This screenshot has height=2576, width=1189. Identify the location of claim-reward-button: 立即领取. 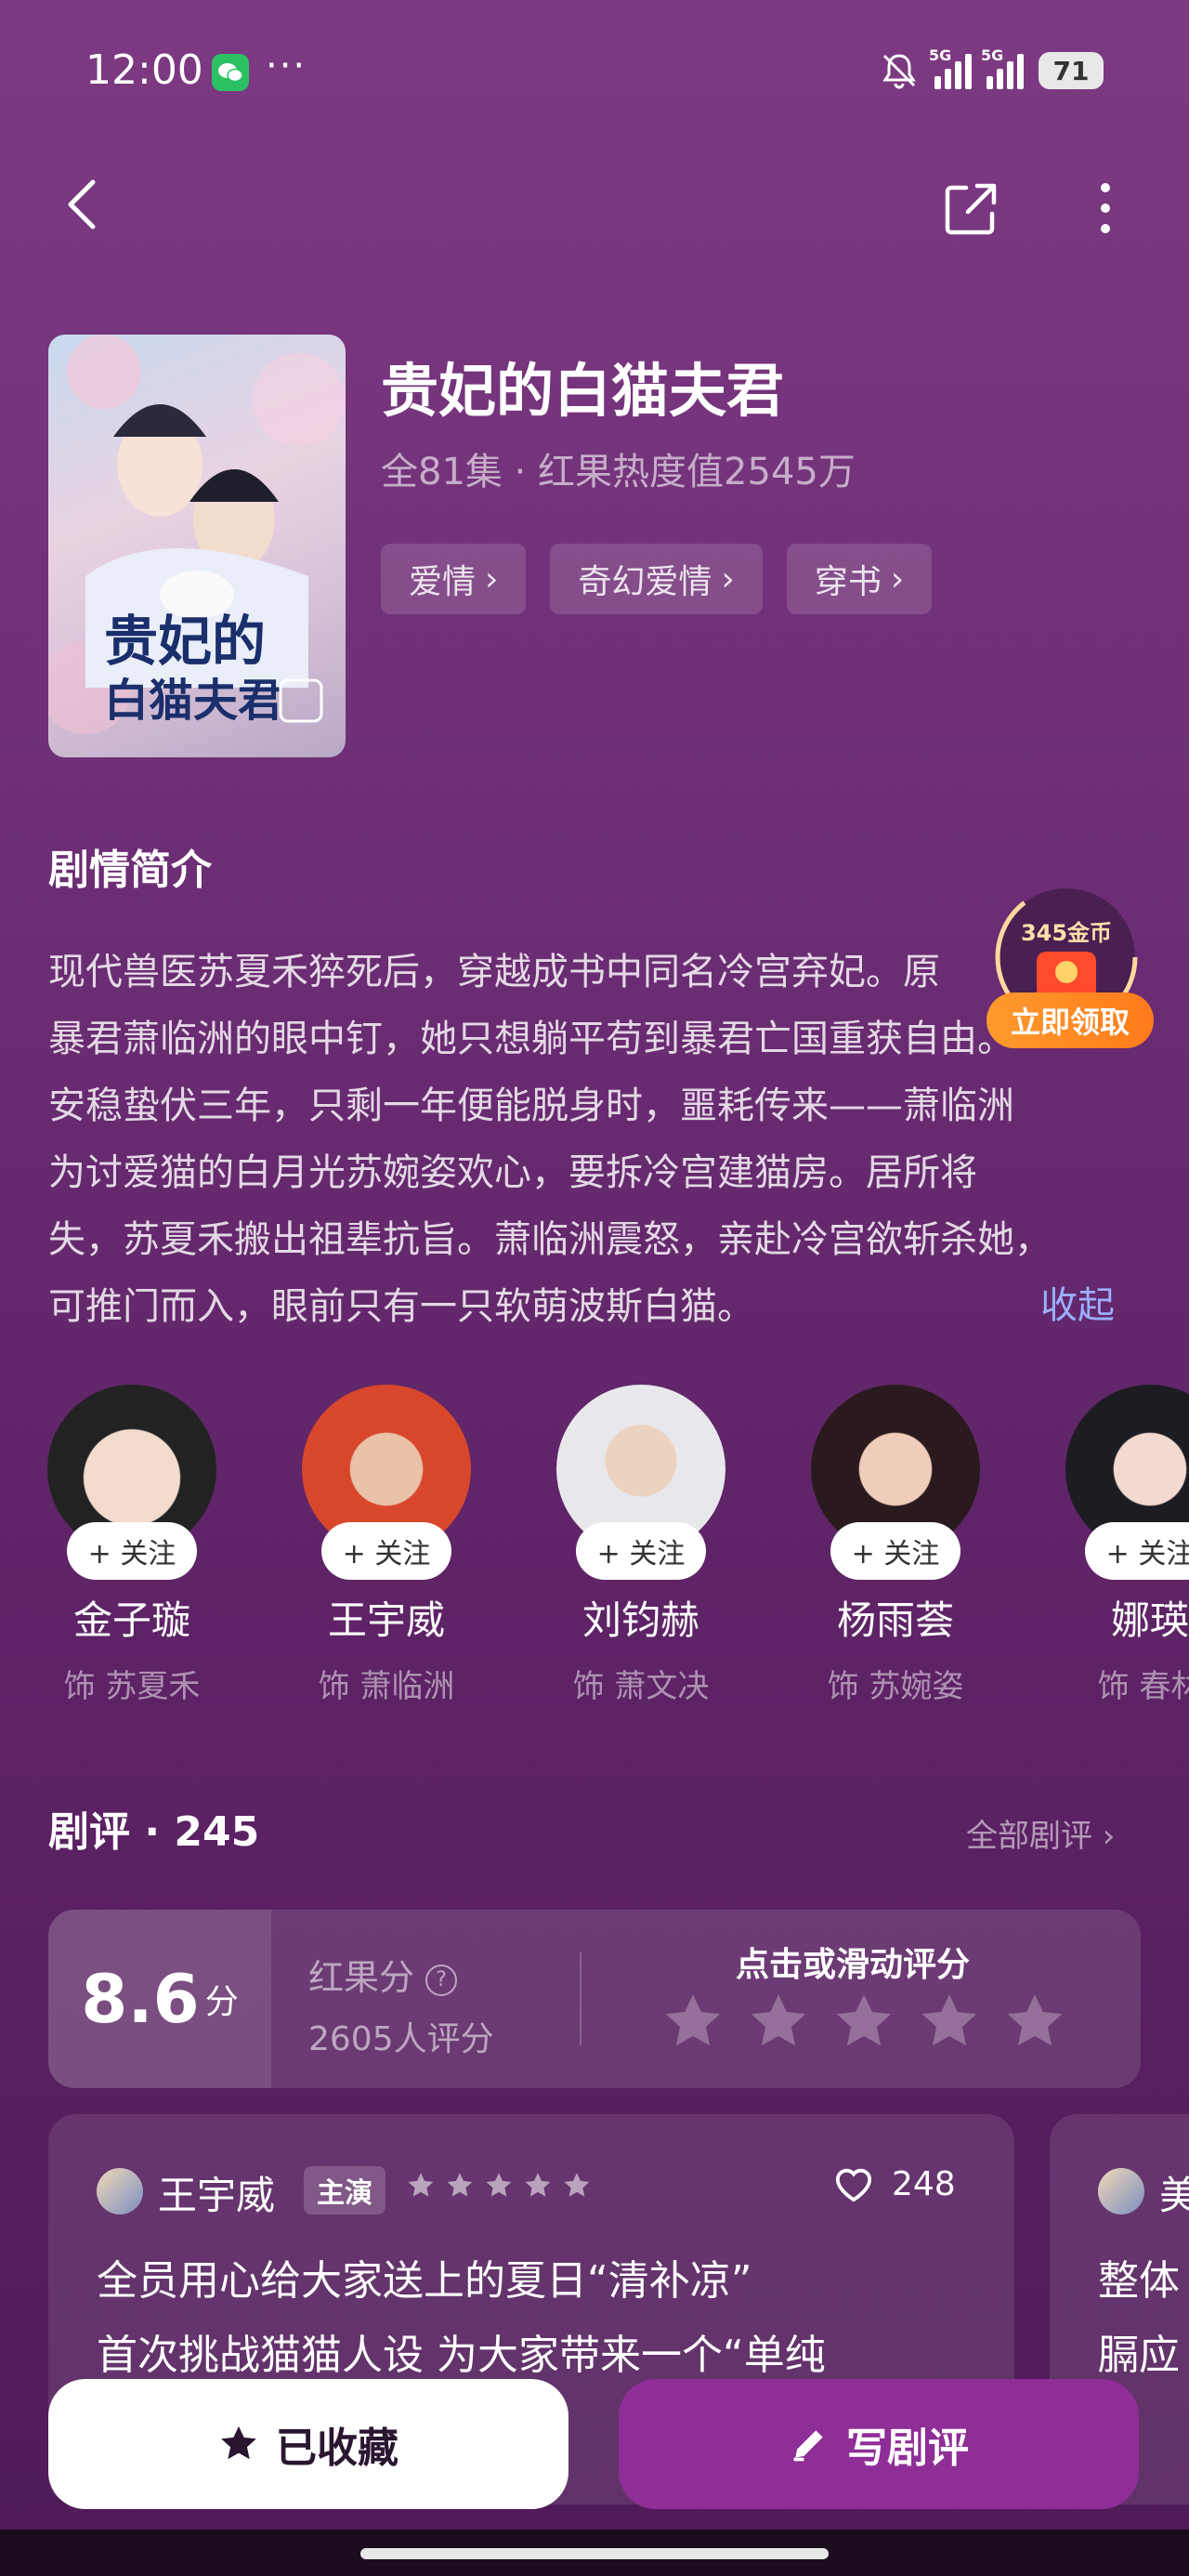
(1070, 1020).